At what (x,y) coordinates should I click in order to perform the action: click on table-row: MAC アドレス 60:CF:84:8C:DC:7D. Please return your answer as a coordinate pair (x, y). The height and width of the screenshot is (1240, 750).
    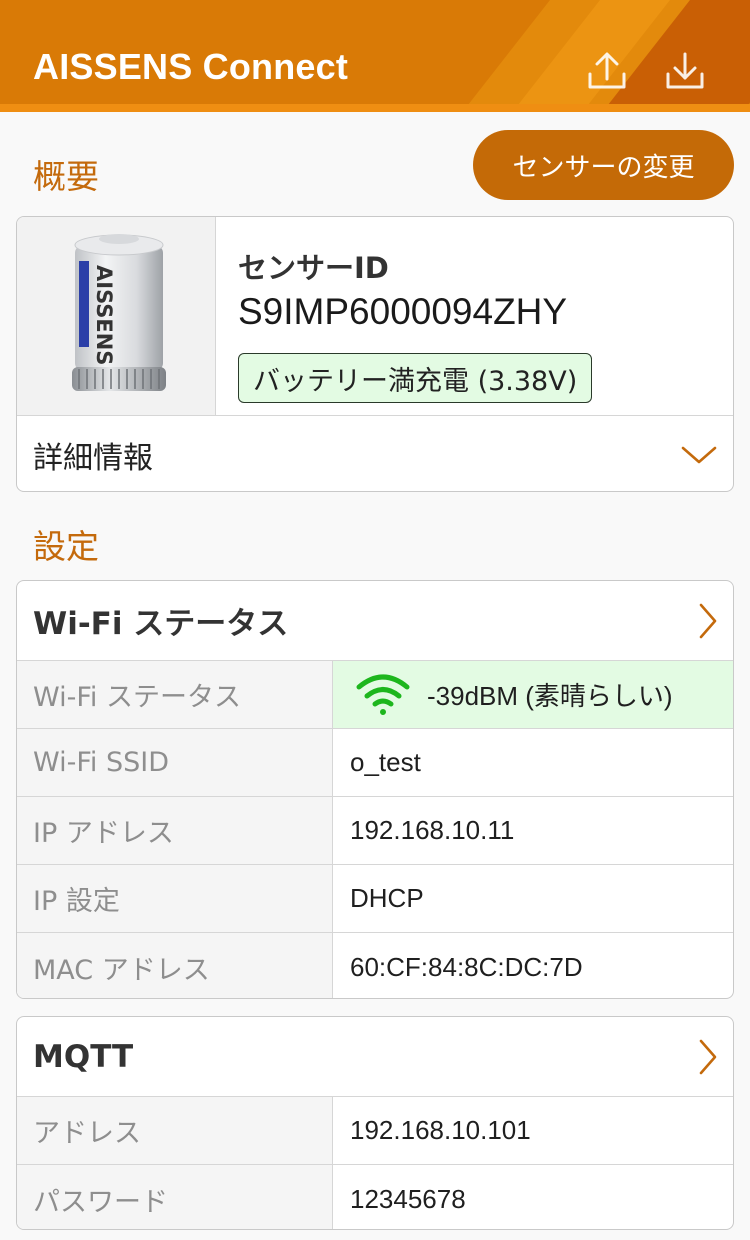
    Looking at the image, I should click on (375, 965).